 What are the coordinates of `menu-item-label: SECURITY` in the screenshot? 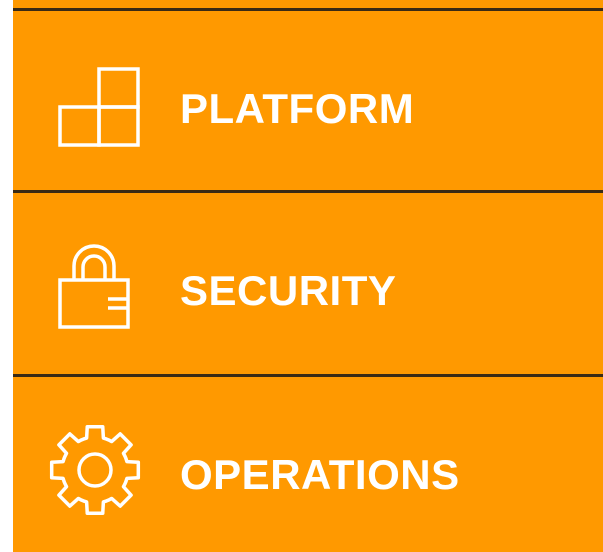 It's located at (288, 290).